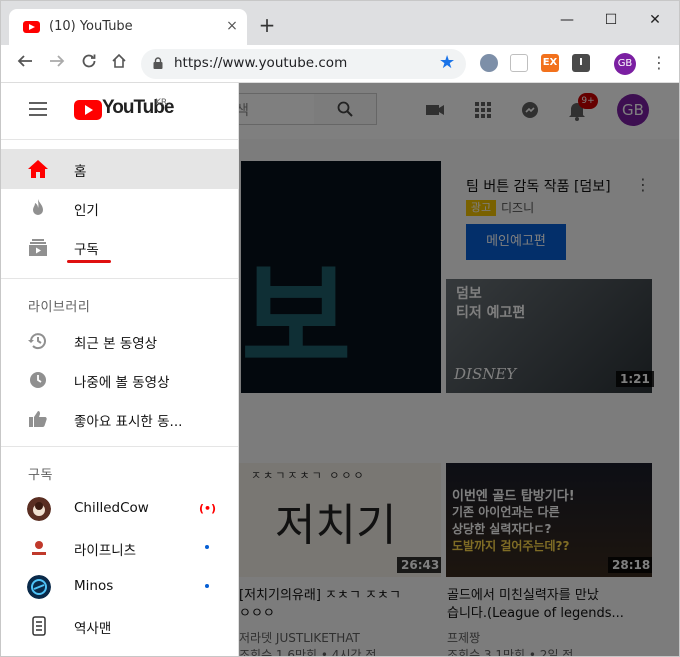 This screenshot has width=680, height=657. Describe the element at coordinates (567, 20) in the screenshot. I see `minimize-button: —` at that location.